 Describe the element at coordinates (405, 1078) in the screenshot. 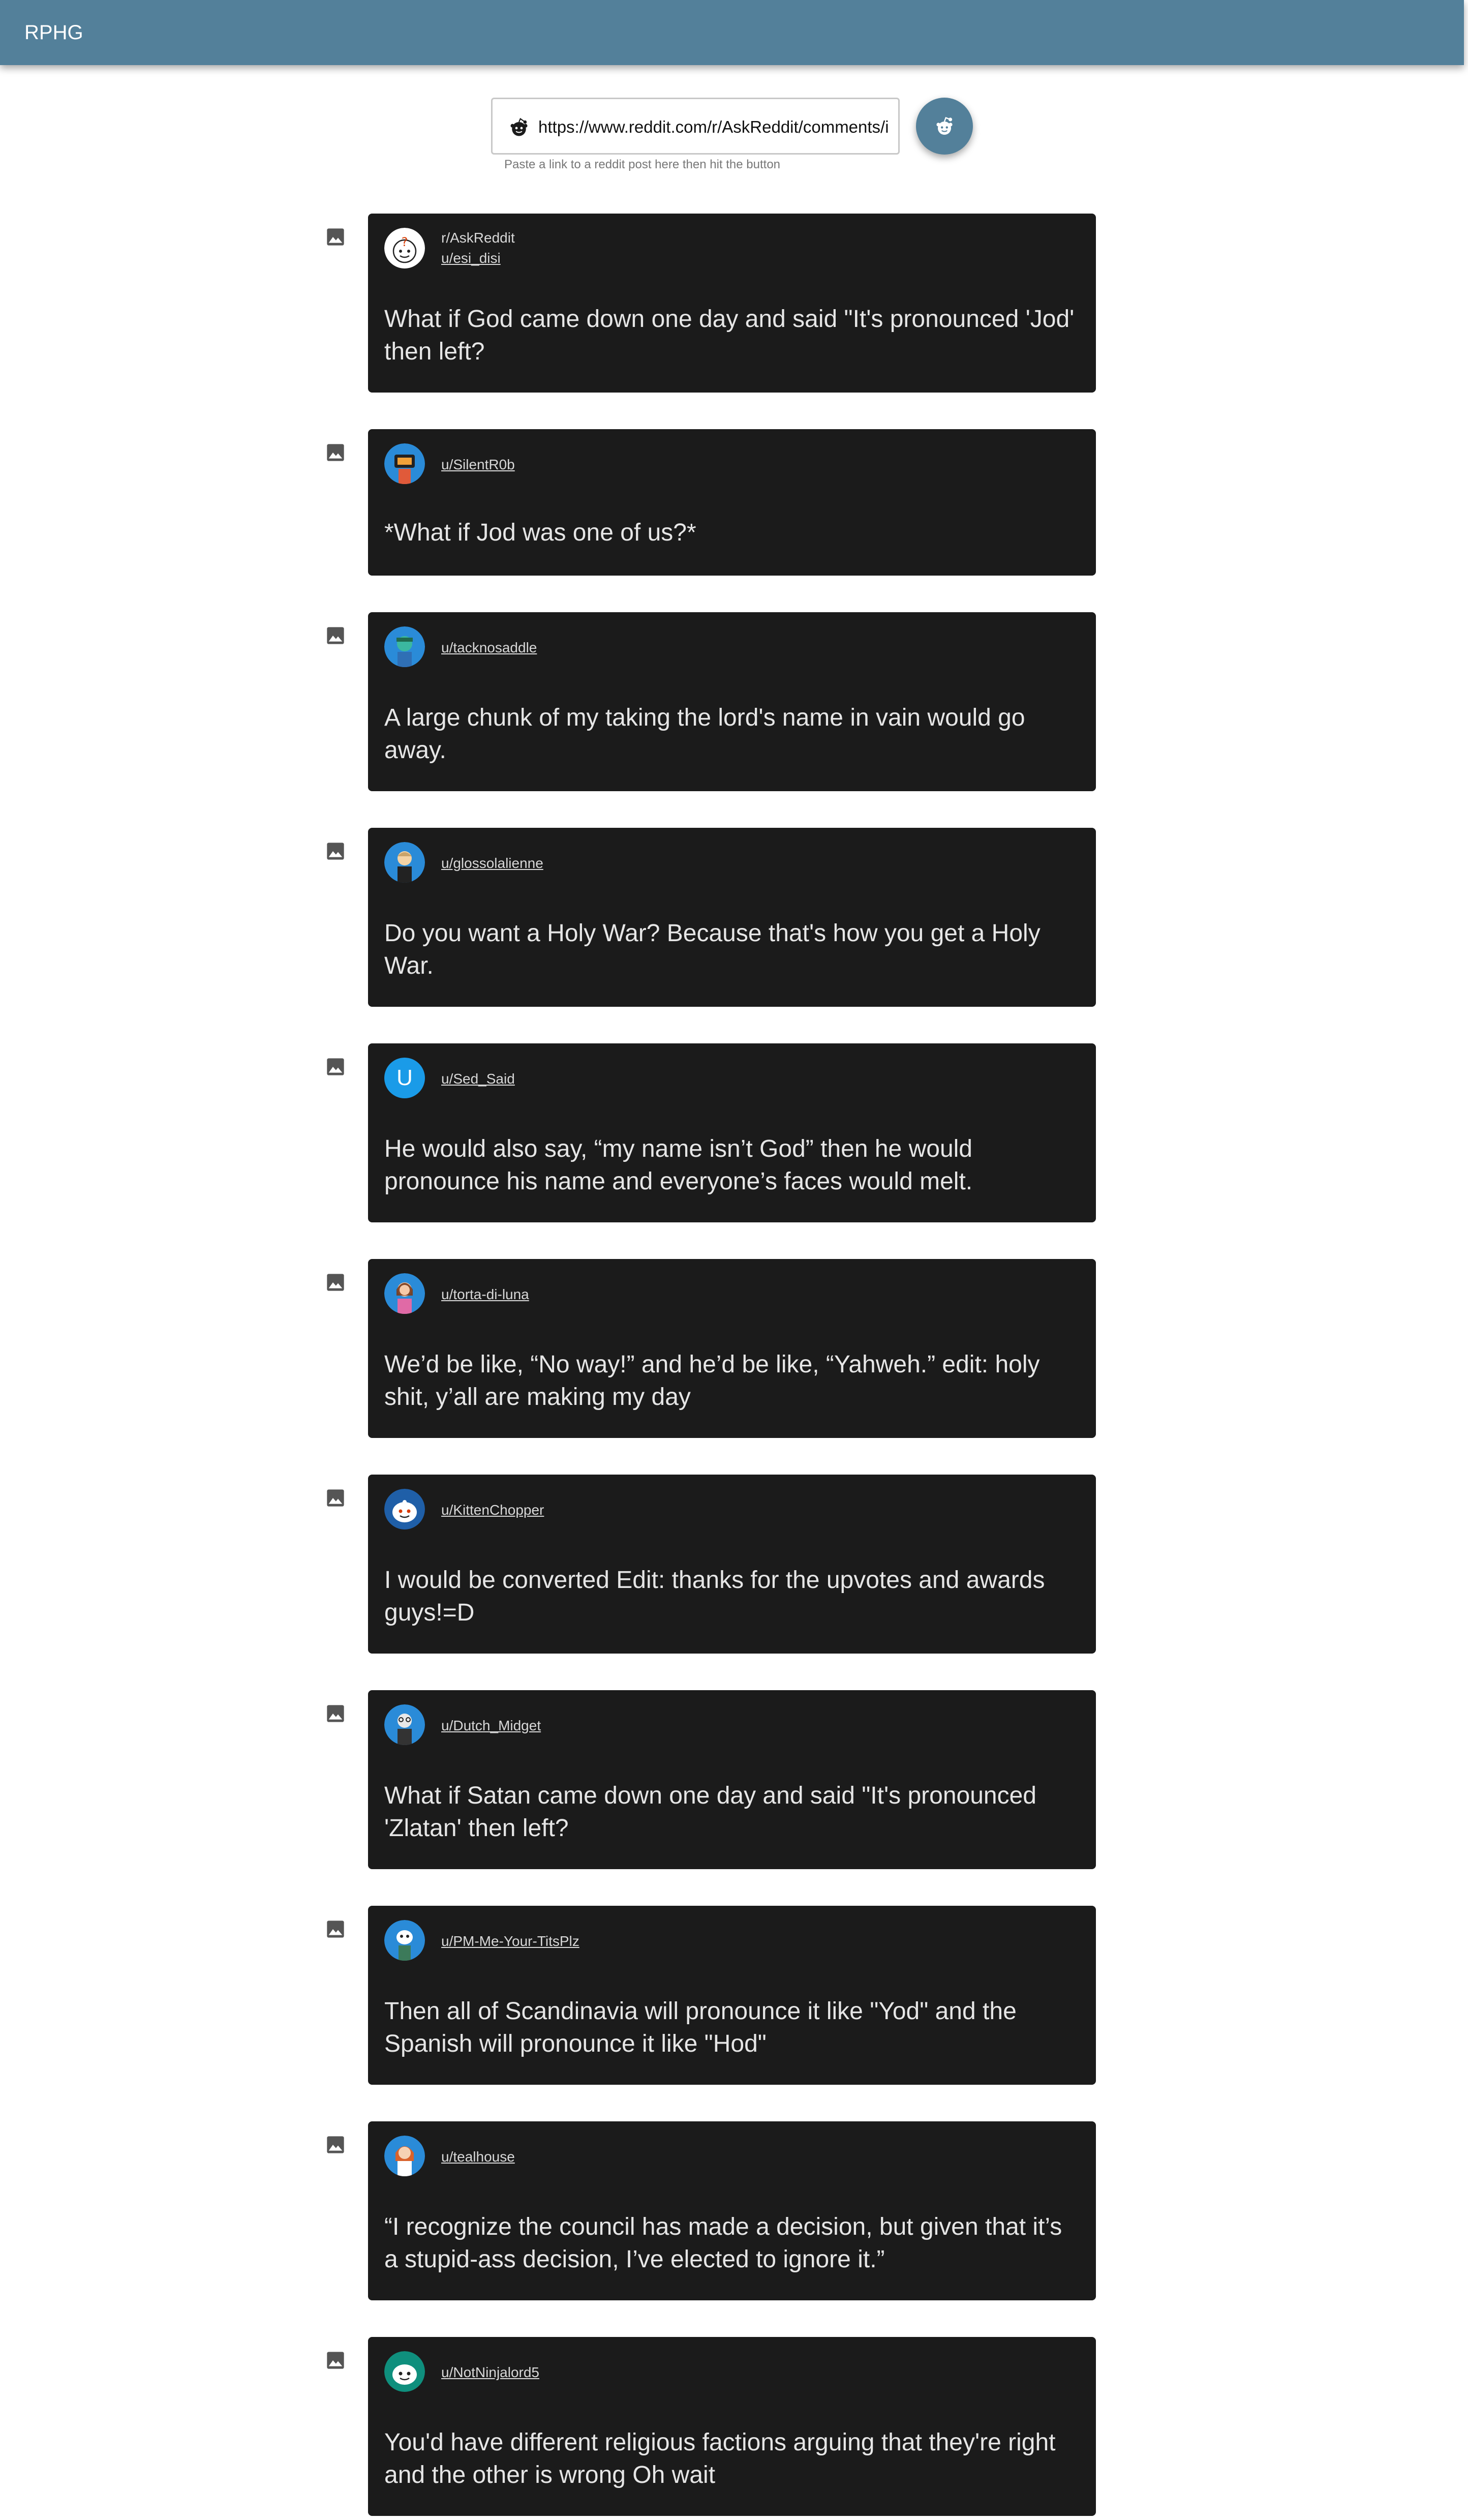

I see `user-avatar: U` at that location.